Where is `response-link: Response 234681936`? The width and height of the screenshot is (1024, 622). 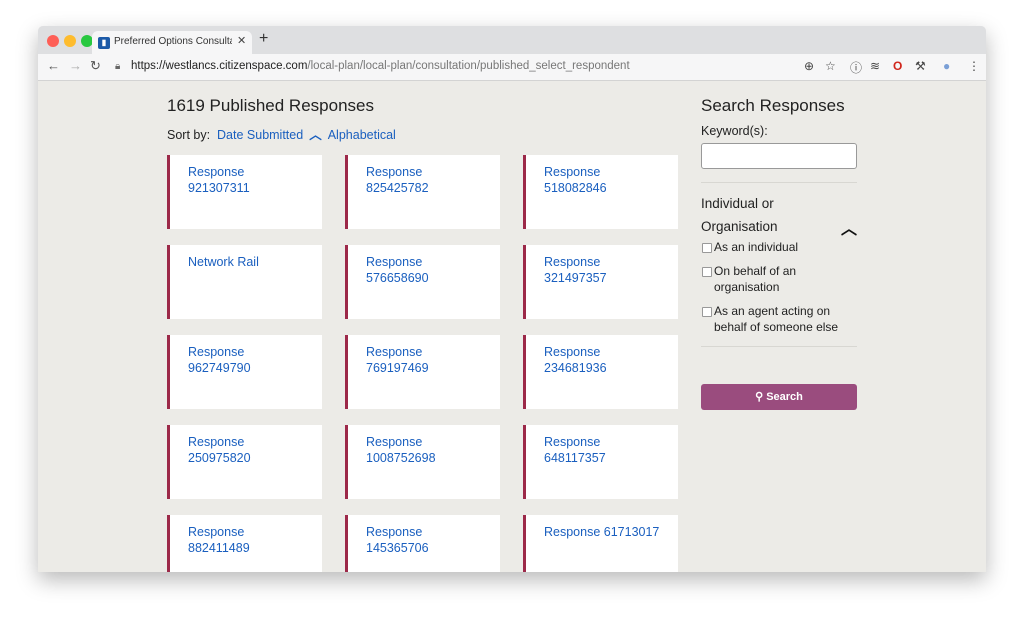
response-link: Response 234681936 is located at coordinates (604, 360).